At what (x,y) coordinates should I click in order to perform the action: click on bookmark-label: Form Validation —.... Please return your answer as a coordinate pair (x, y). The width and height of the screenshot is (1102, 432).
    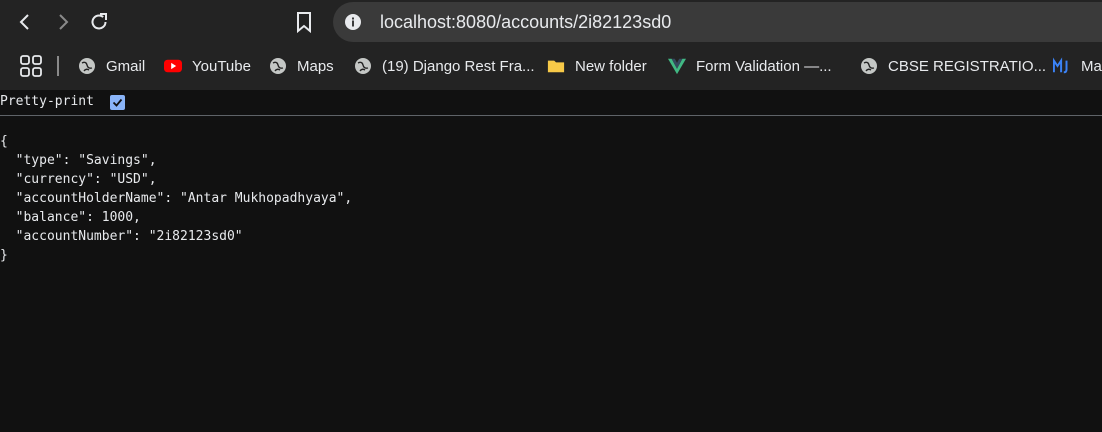
    Looking at the image, I should click on (764, 66).